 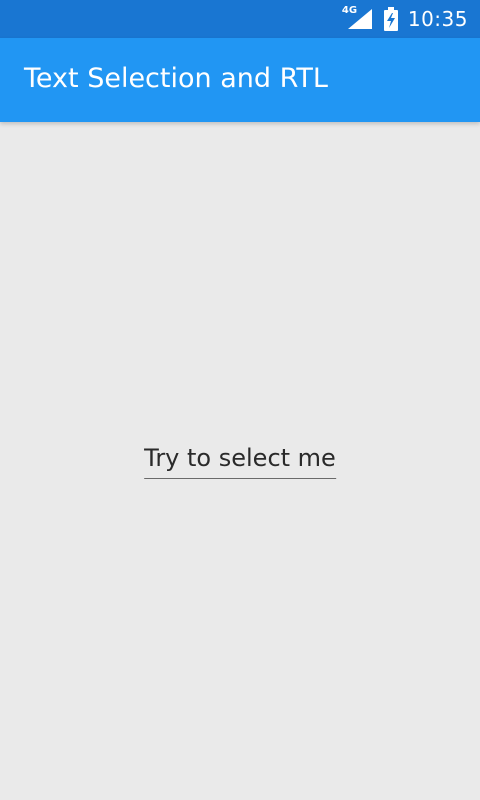 I want to click on status-time: 10:35, so click(x=437, y=19).